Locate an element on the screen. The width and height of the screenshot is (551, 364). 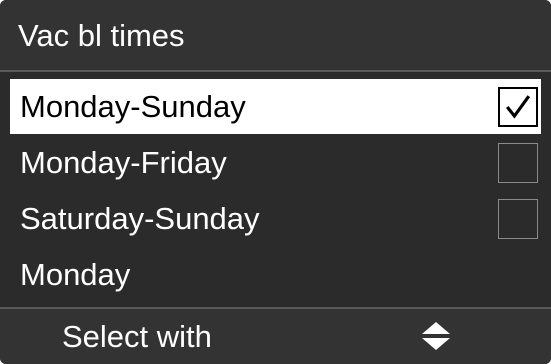
select-hint: Select with is located at coordinates (137, 336).